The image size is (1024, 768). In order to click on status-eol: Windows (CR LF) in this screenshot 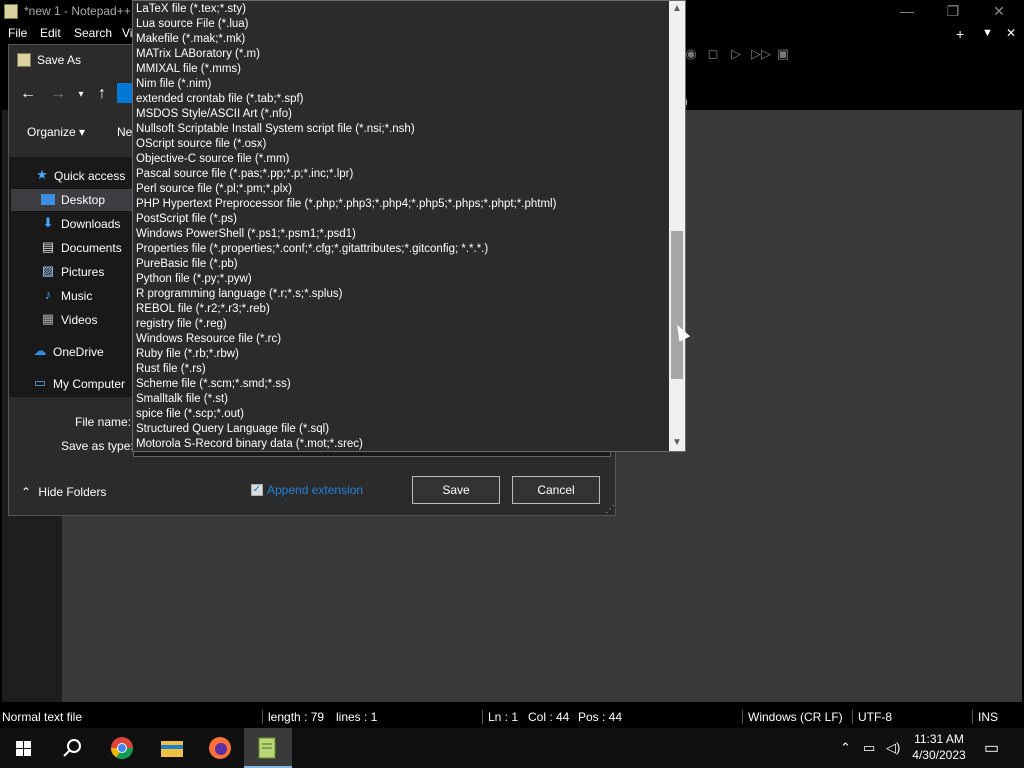, I will do `click(795, 717)`.